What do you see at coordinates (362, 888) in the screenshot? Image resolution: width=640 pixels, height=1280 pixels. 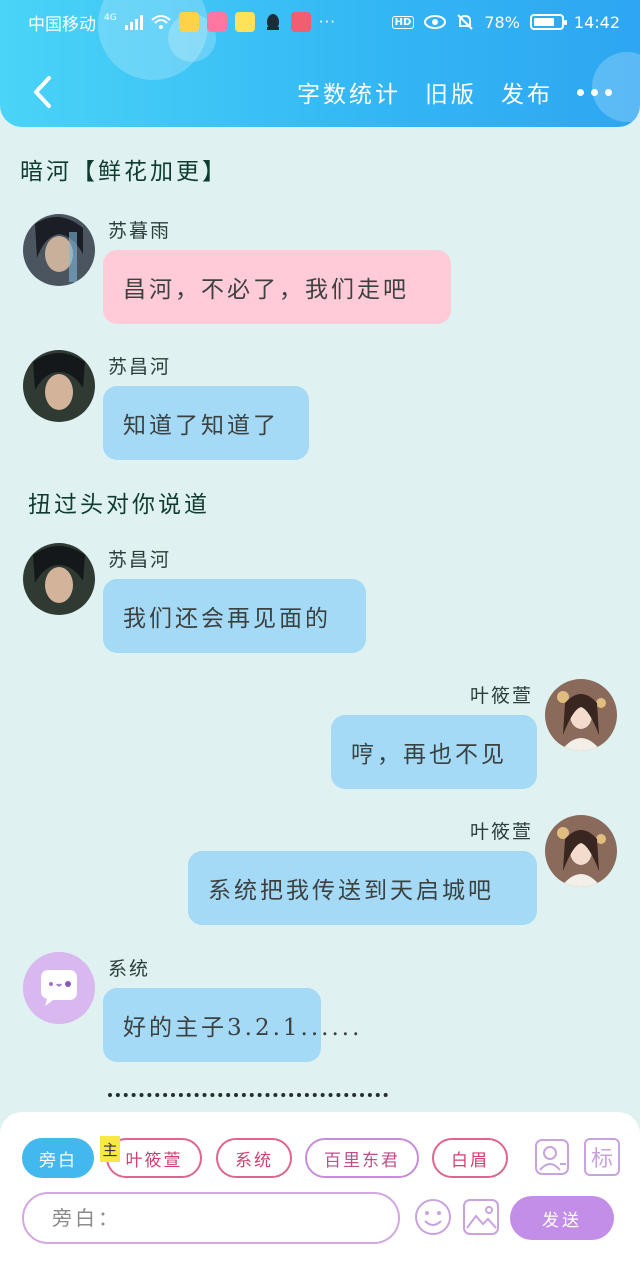 I see `message-bubble: 系统把我传送到天启城吧` at bounding box center [362, 888].